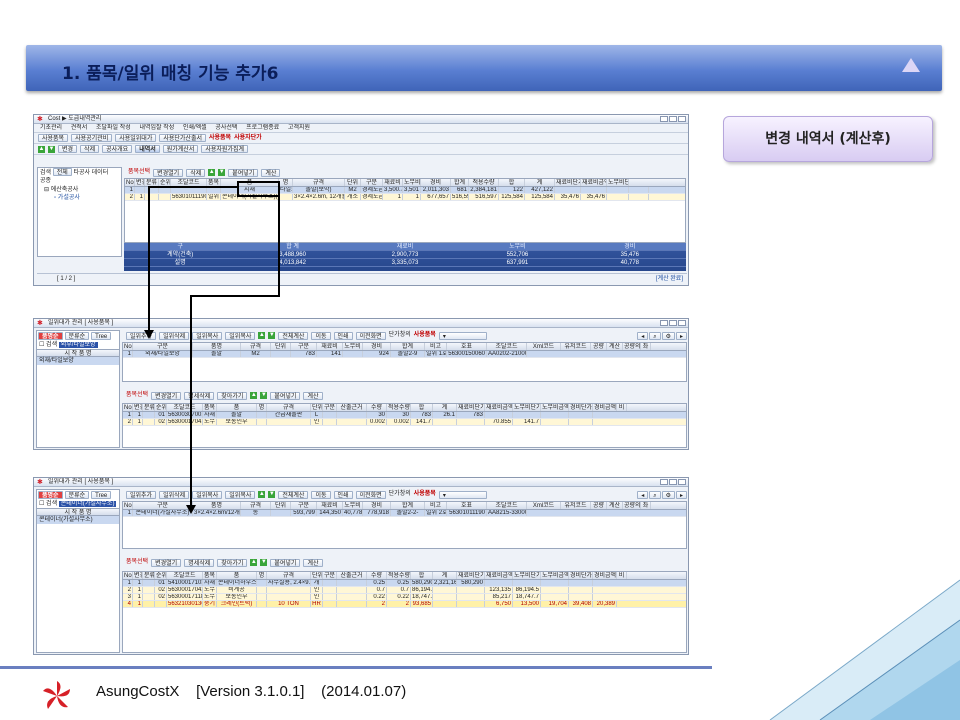 The height and width of the screenshot is (720, 960). What do you see at coordinates (668, 335) in the screenshot?
I see `gear-icon: ⚙` at bounding box center [668, 335].